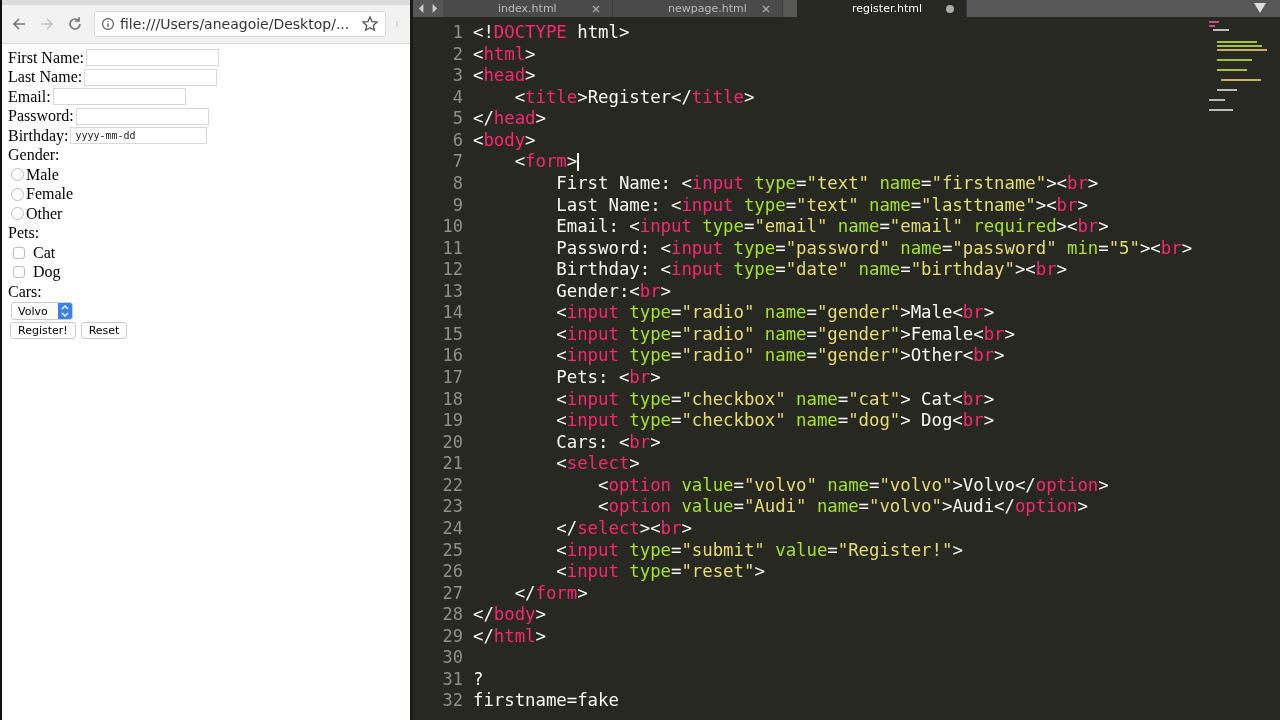 The width and height of the screenshot is (1280, 720). I want to click on line-number: 25, so click(452, 550).